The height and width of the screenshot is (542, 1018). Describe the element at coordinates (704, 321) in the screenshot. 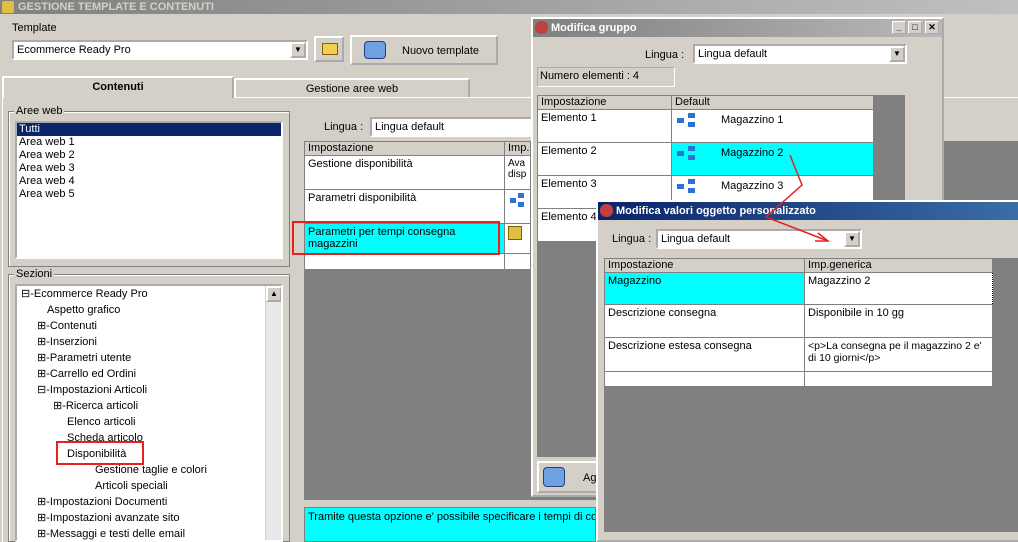

I see `table-row: Descrizione consegna` at that location.